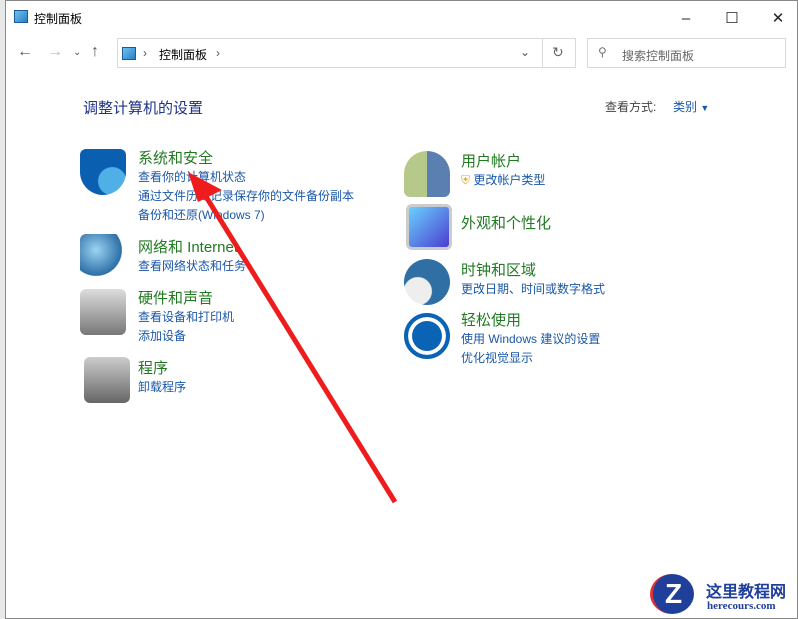  Describe the element at coordinates (746, 592) in the screenshot. I see `watermark-name: 这里教程网` at that location.